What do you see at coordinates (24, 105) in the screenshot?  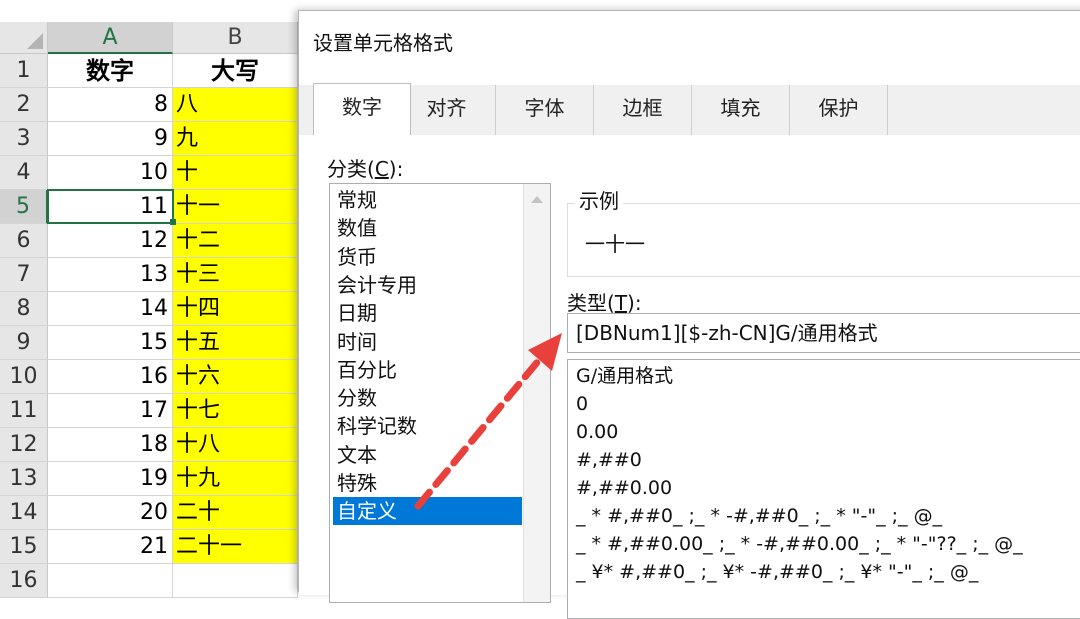 I see `row-header: 2` at bounding box center [24, 105].